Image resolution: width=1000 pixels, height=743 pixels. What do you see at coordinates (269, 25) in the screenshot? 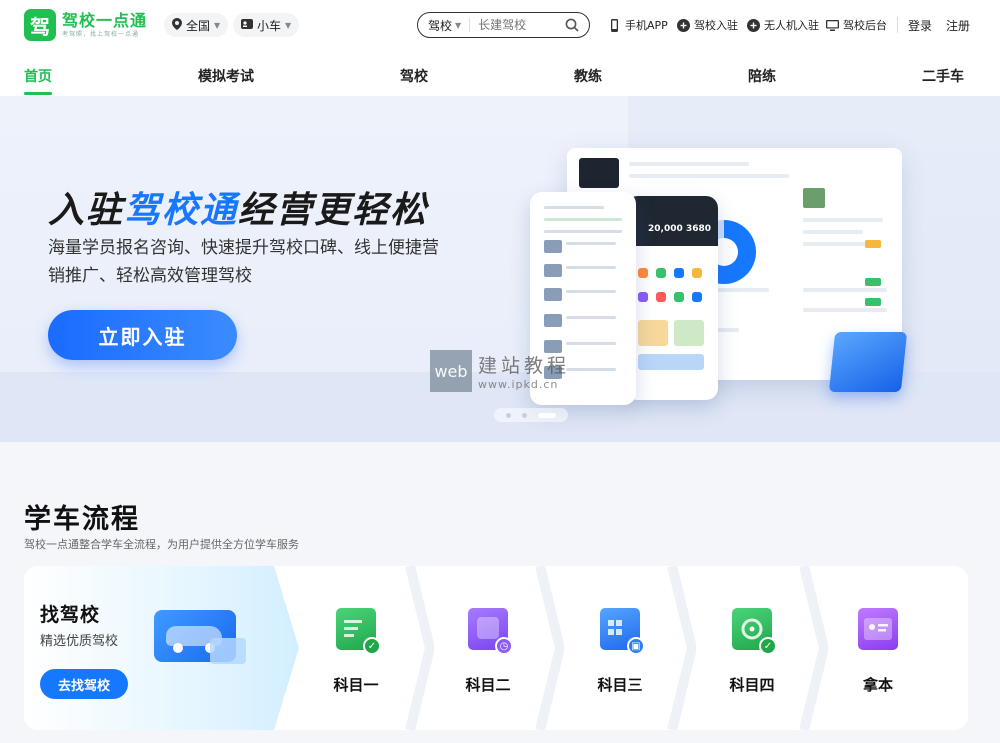
I see `vehicle-label: 小车` at bounding box center [269, 25].